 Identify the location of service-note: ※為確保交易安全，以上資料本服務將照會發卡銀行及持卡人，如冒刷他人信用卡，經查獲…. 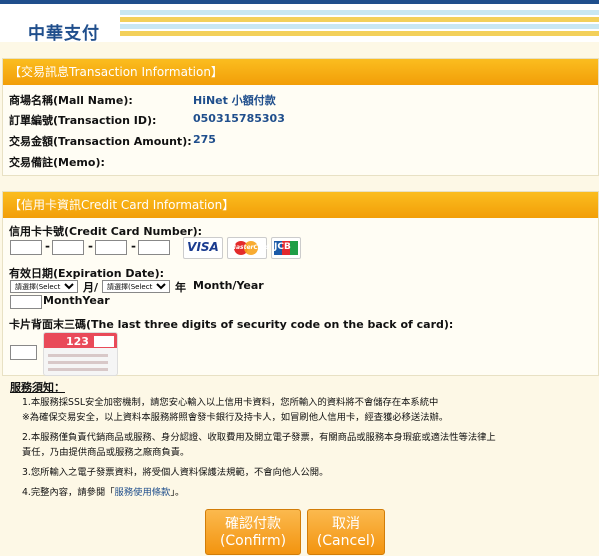
(235, 417).